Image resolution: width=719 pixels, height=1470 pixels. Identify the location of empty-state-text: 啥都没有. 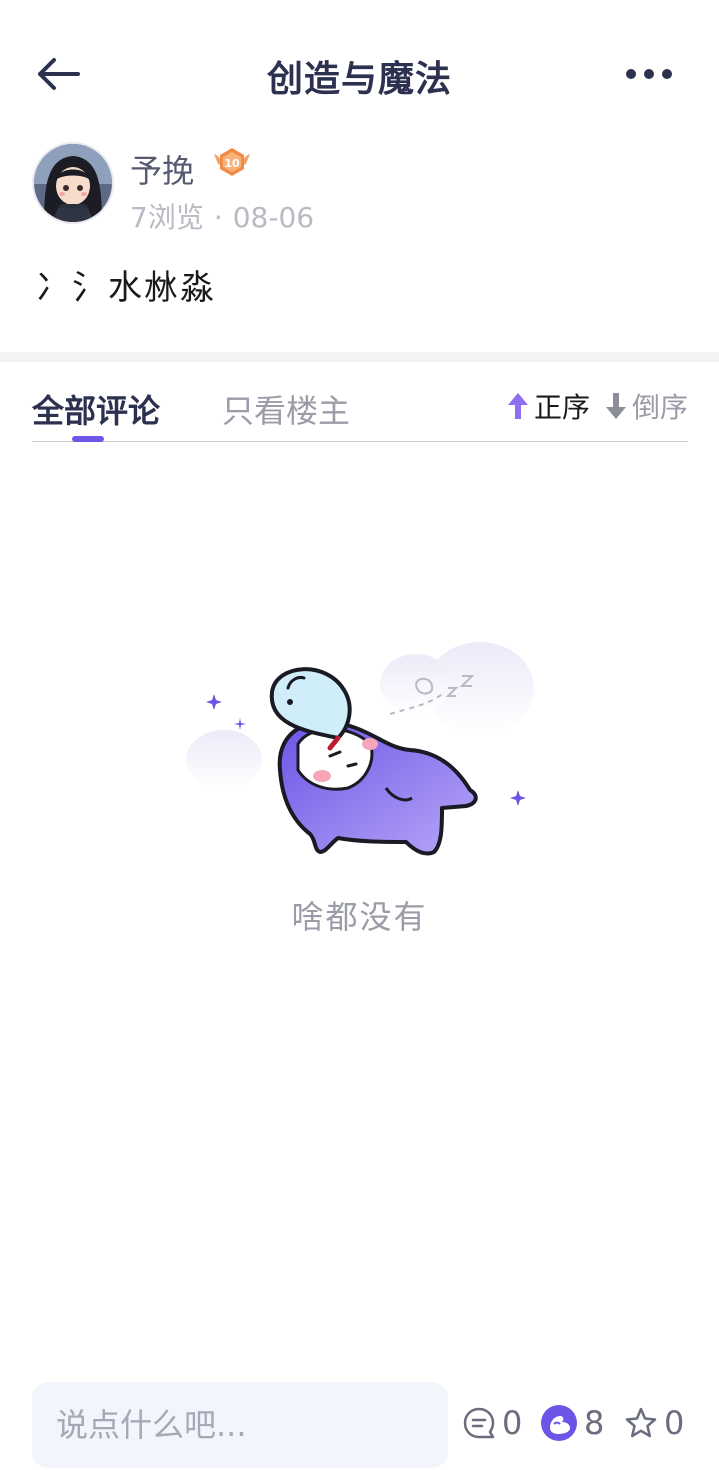
(359, 917).